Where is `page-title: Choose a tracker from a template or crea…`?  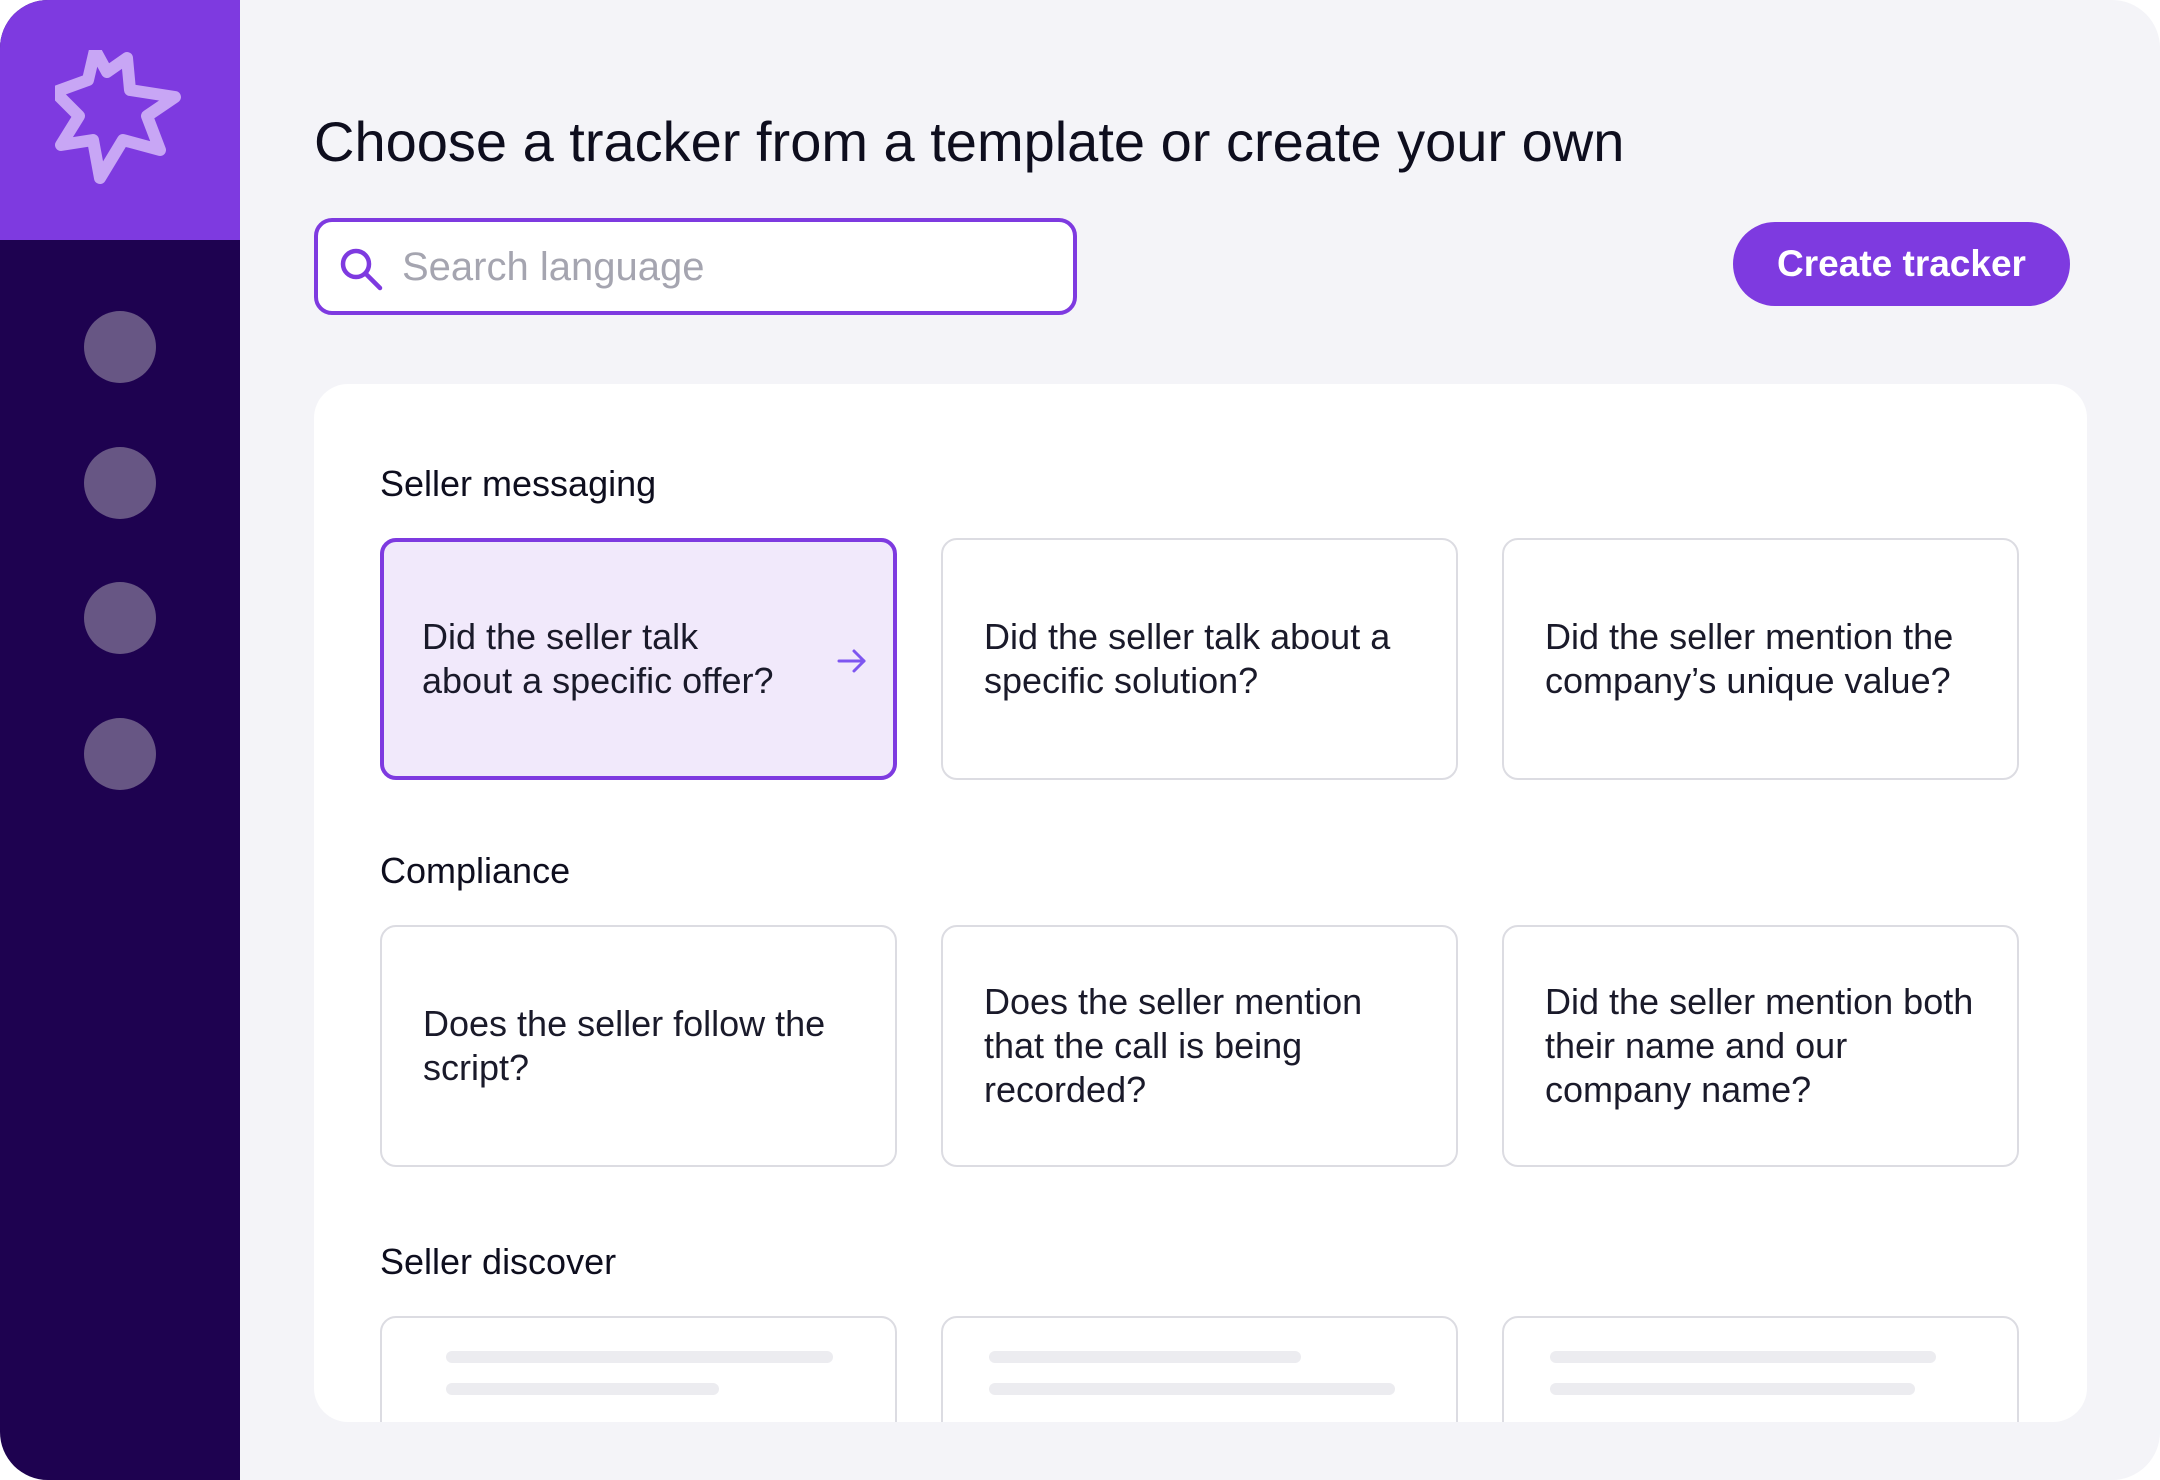
page-title: Choose a tracker from a template or crea… is located at coordinates (969, 141).